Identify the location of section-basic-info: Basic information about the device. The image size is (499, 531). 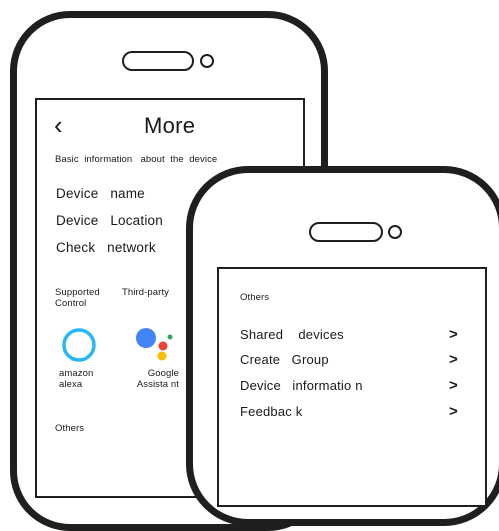
(136, 159).